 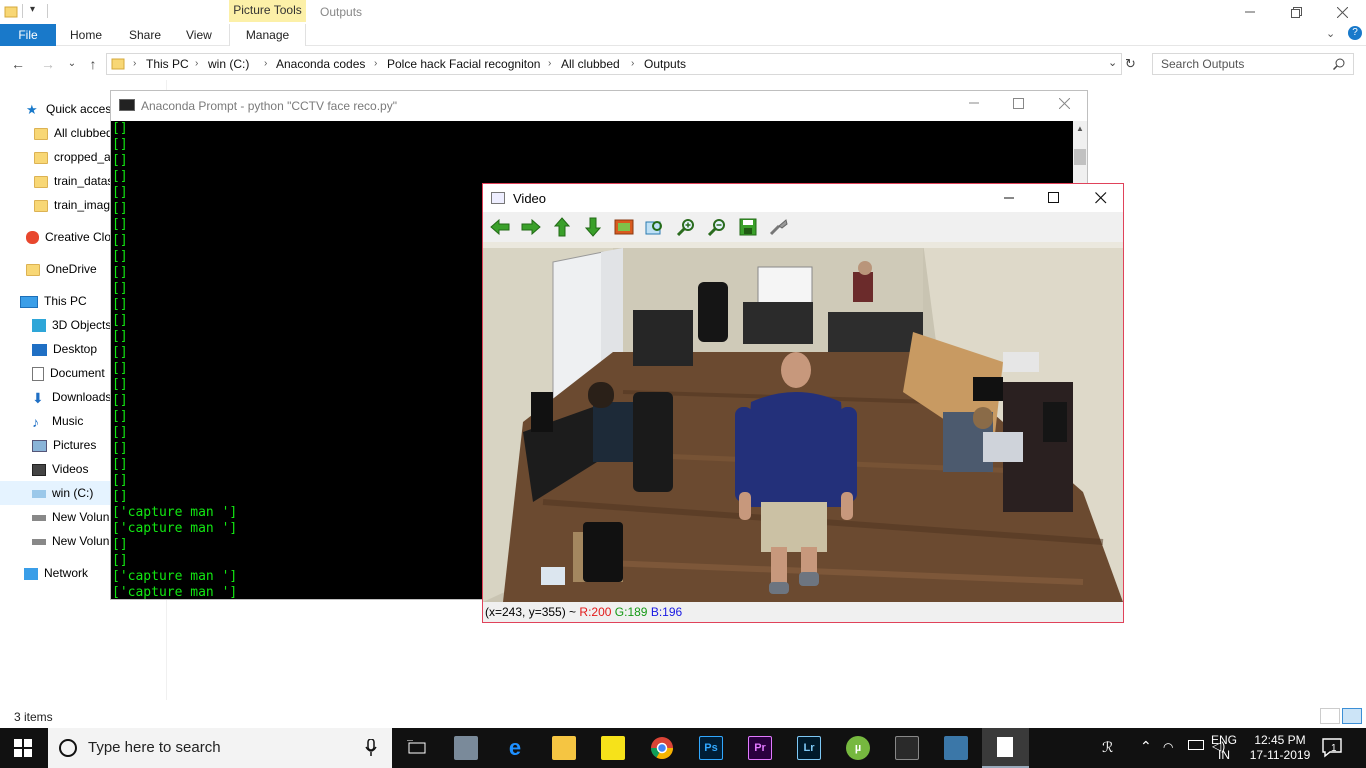 What do you see at coordinates (267, 11) in the screenshot?
I see `picture-tools-context-tab: Picture Tools` at bounding box center [267, 11].